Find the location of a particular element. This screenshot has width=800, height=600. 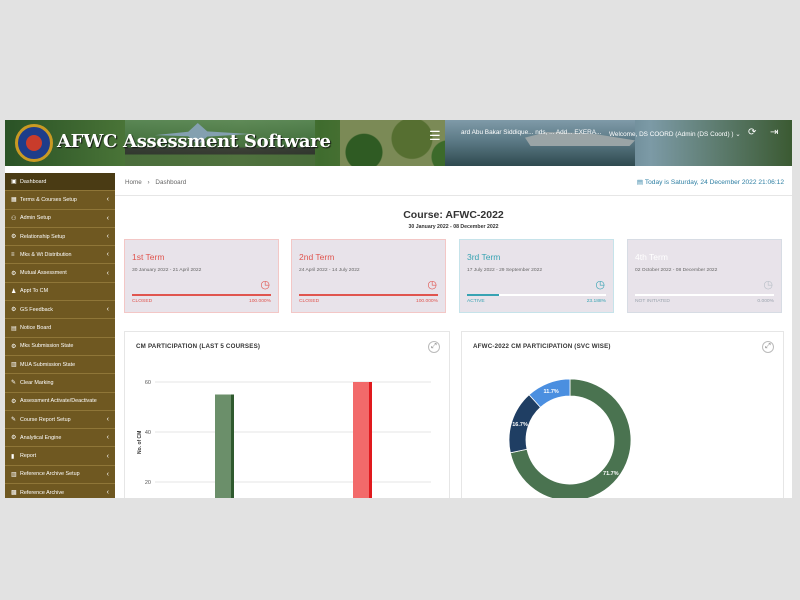

sidebar-item: ✎ Course Report Setup ‹ is located at coordinates (60, 420).